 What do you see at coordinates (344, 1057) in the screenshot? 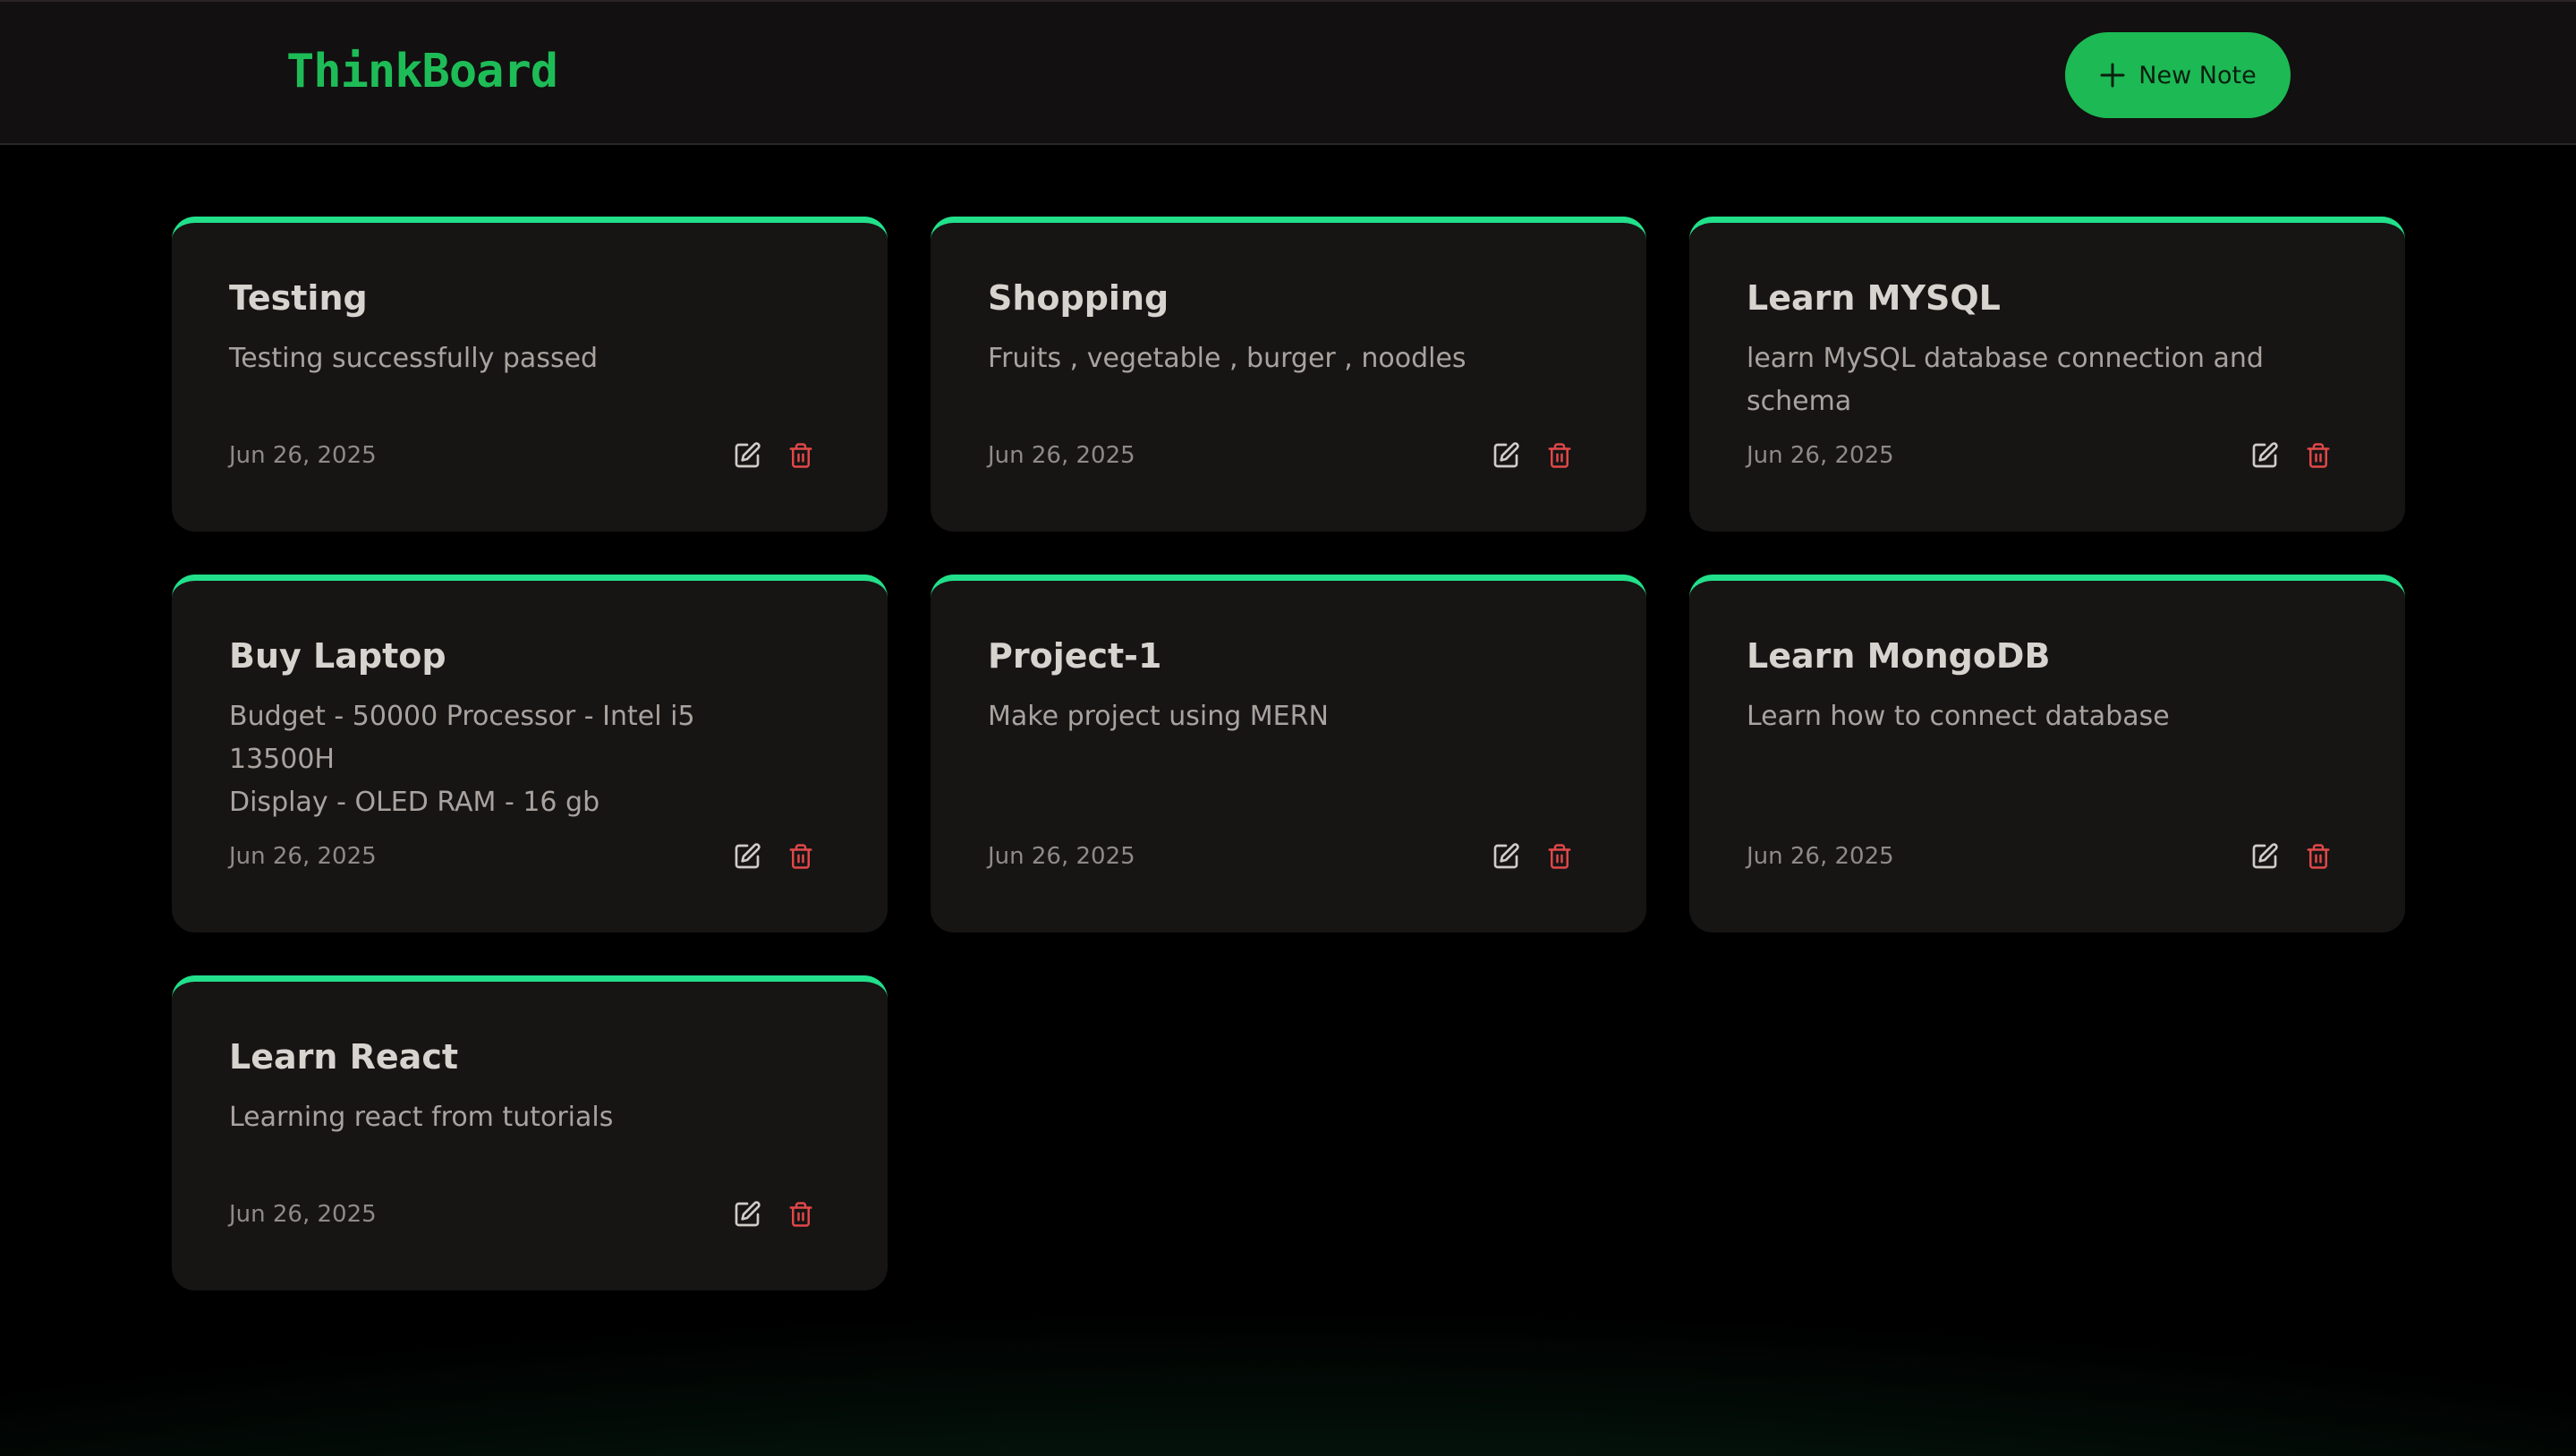
I see `note-title: Learn React` at bounding box center [344, 1057].